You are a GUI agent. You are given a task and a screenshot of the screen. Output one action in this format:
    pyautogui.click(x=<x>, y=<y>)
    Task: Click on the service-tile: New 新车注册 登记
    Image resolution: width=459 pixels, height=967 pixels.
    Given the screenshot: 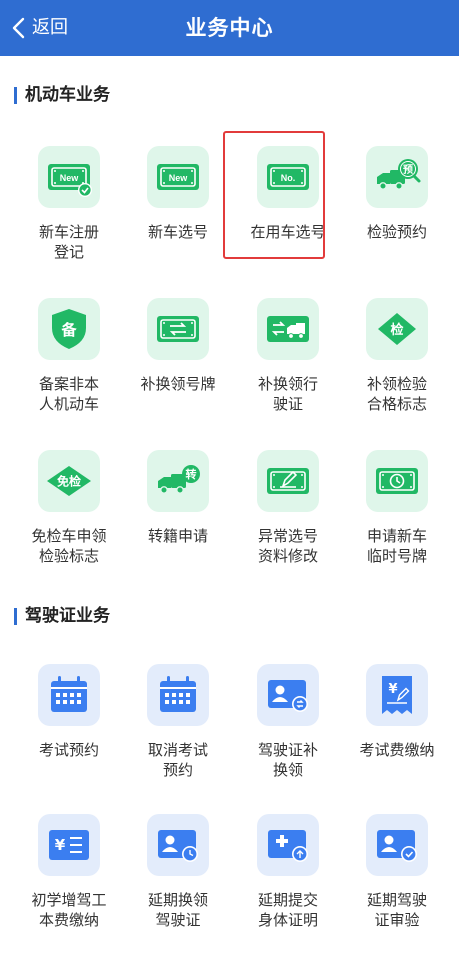 What is the action you would take?
    pyautogui.click(x=69, y=200)
    